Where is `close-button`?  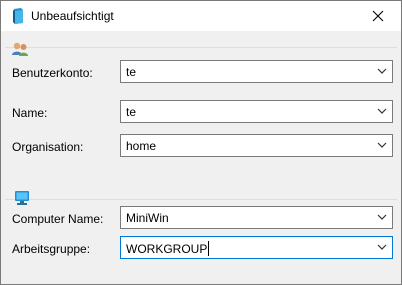
close-button is located at coordinates (378, 16).